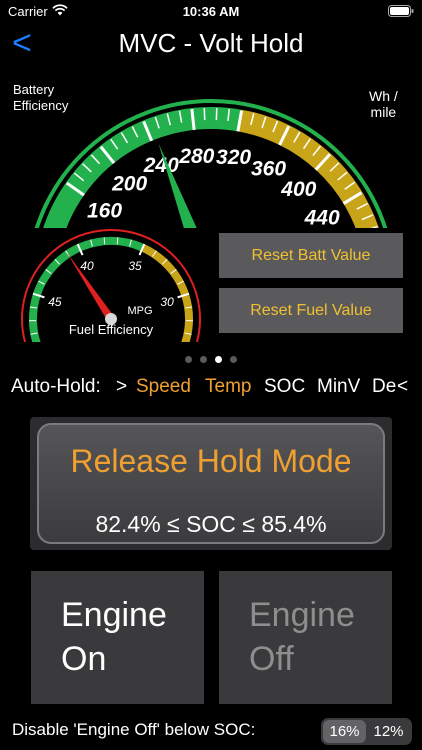  I want to click on auto-hold-option-minv: MinV, so click(338, 387).